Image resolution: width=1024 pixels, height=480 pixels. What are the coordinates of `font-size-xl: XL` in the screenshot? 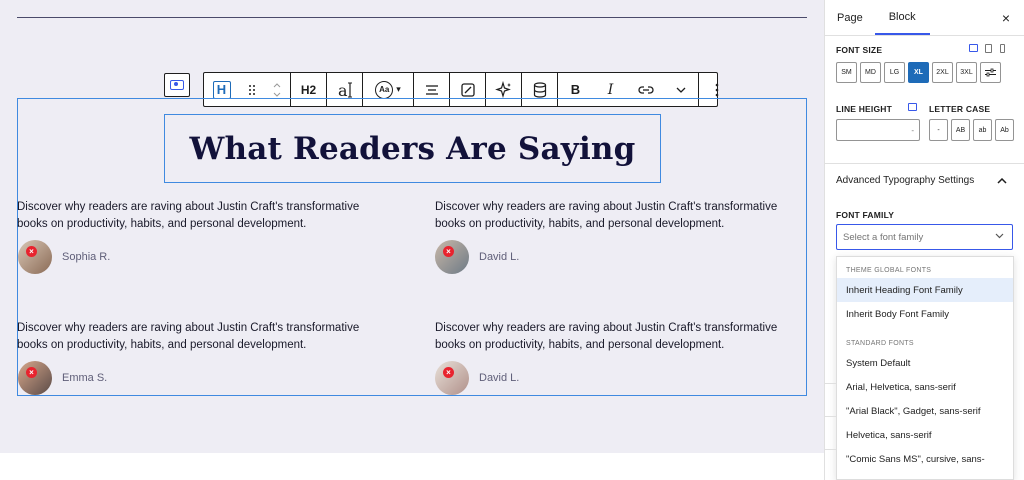 It's located at (918, 72).